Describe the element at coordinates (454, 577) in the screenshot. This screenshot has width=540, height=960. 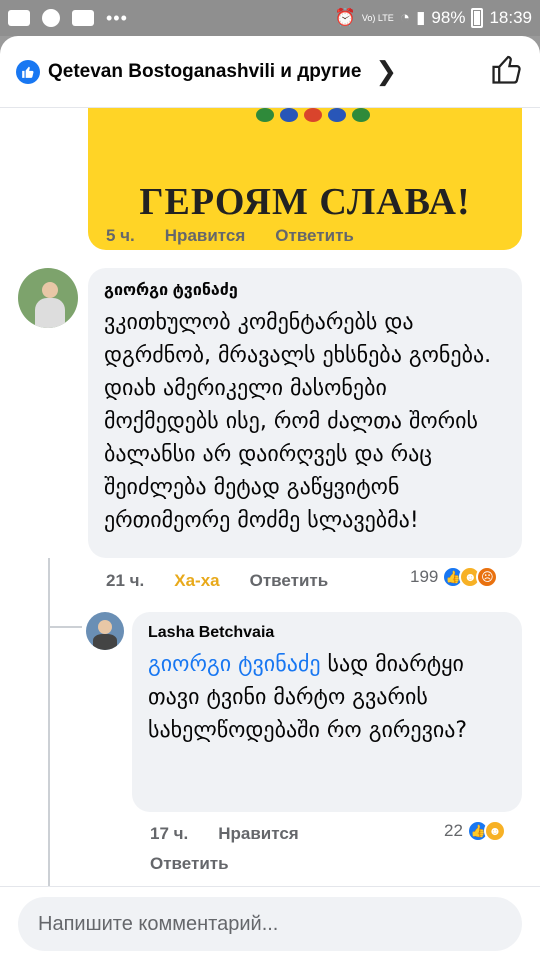
I see `reaction-summary: 199 👍 ☻ ☹` at that location.